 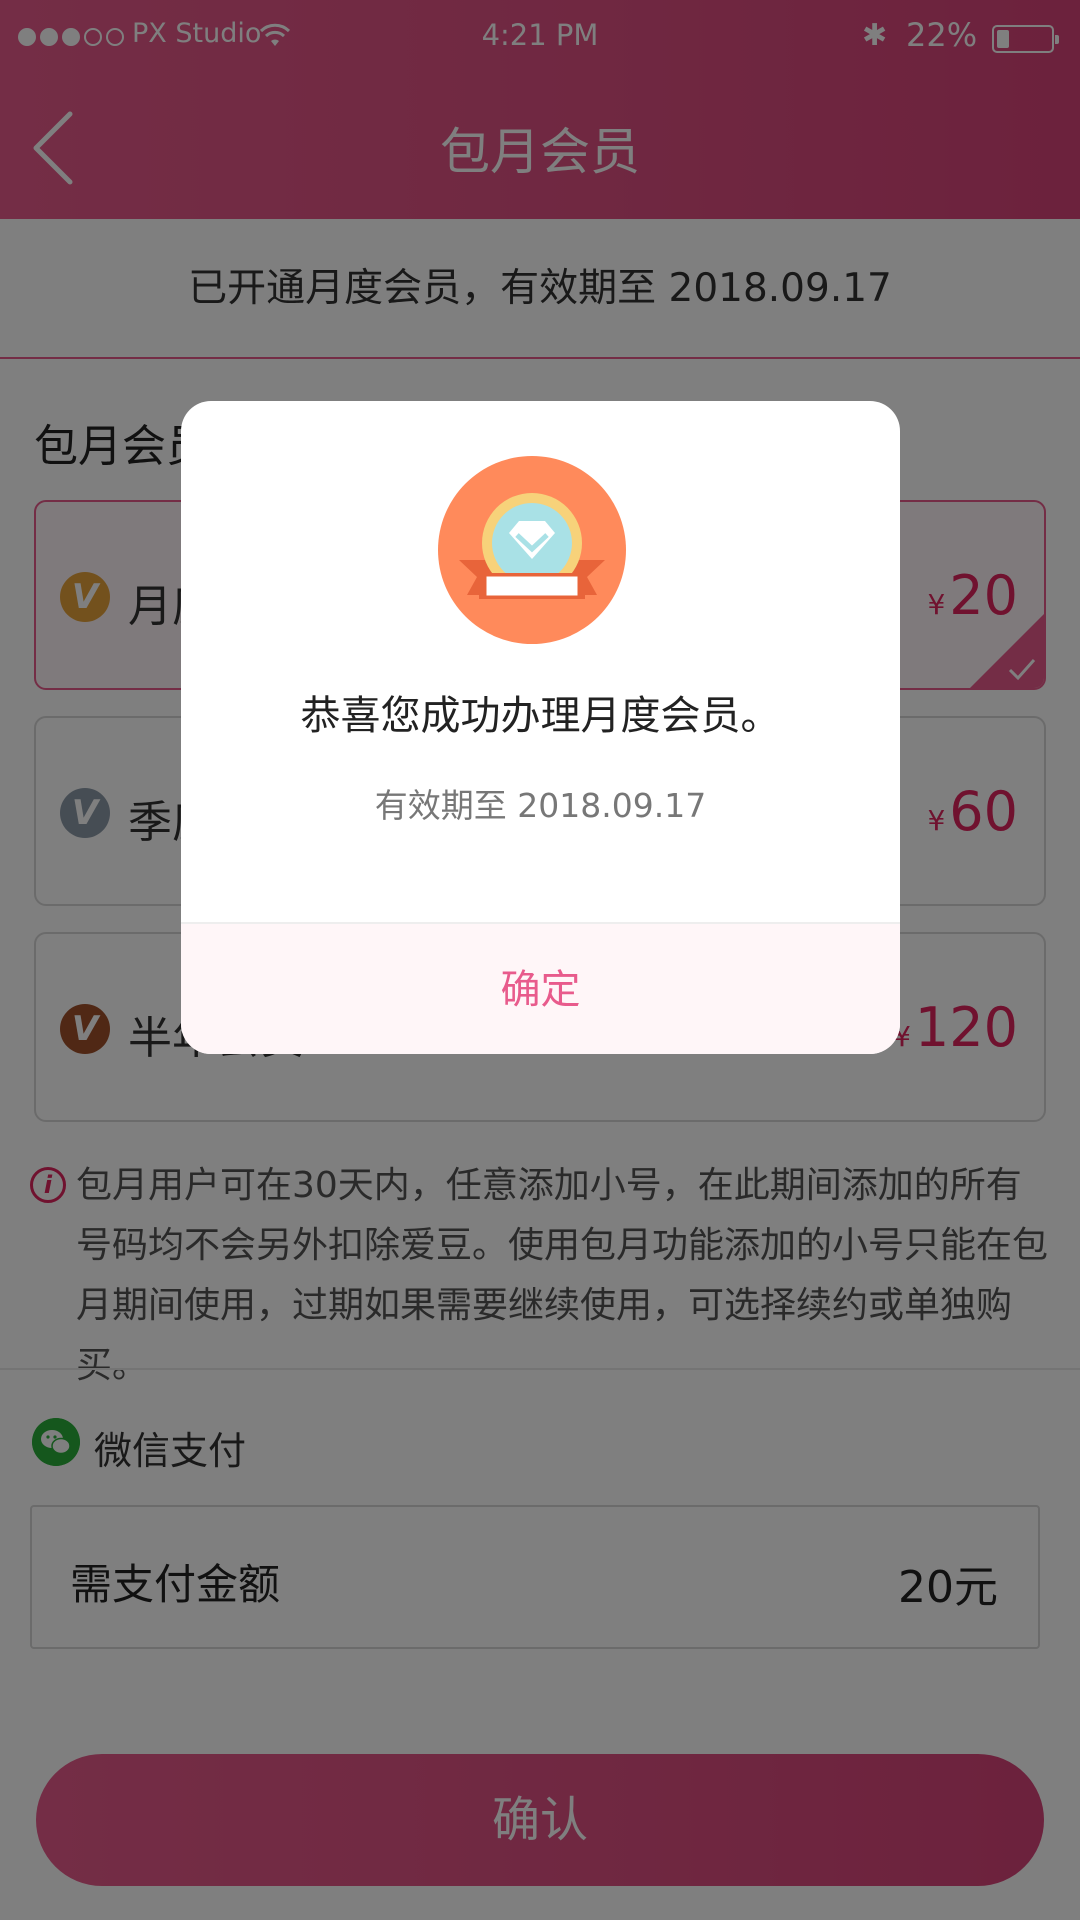 I want to click on dialog-title: 恭喜您成功办理月度会员。, so click(x=540, y=716).